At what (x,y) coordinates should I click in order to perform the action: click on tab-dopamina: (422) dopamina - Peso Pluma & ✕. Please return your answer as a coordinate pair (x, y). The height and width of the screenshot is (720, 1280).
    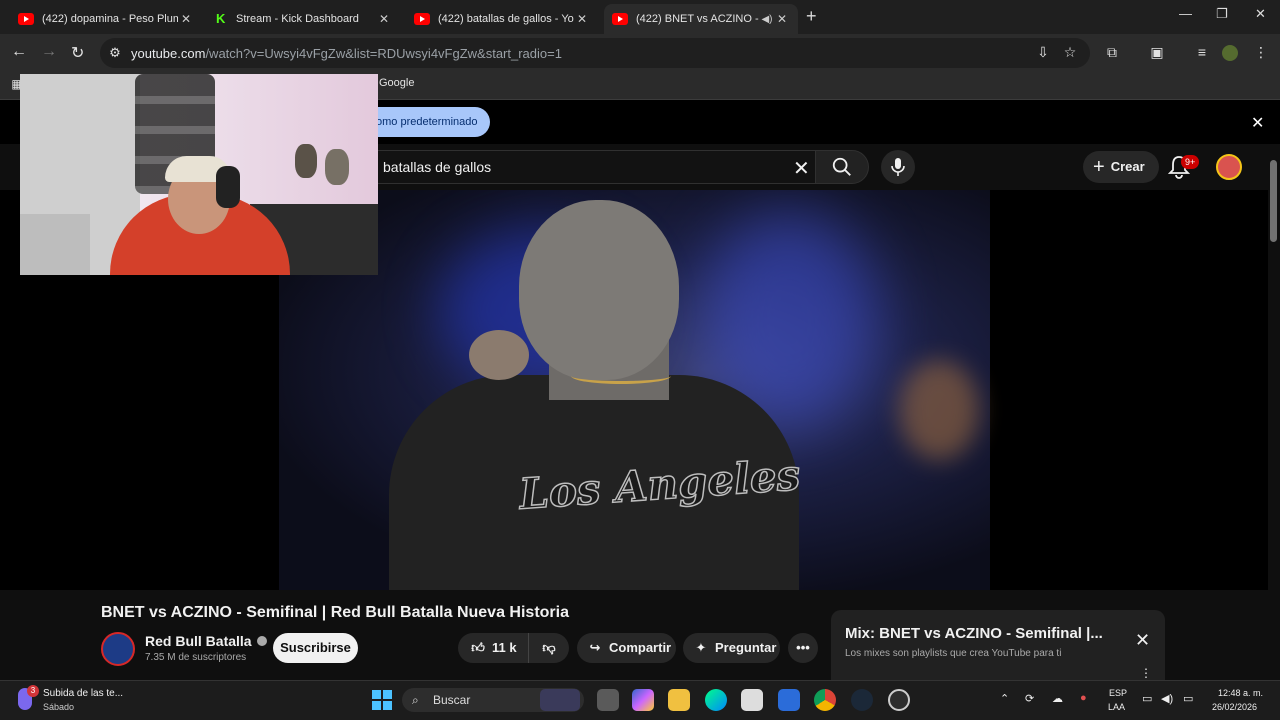
    Looking at the image, I should click on (106, 19).